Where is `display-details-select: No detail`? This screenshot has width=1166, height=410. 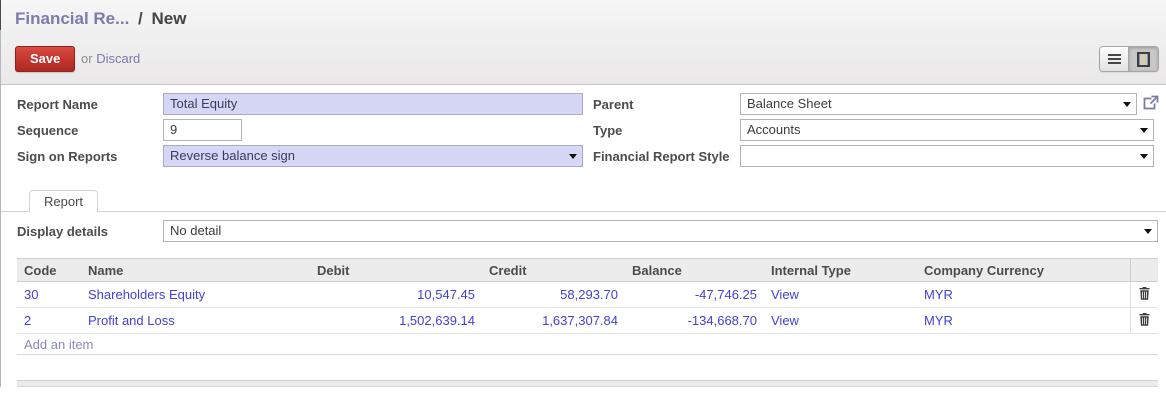
display-details-select: No detail is located at coordinates (660, 231).